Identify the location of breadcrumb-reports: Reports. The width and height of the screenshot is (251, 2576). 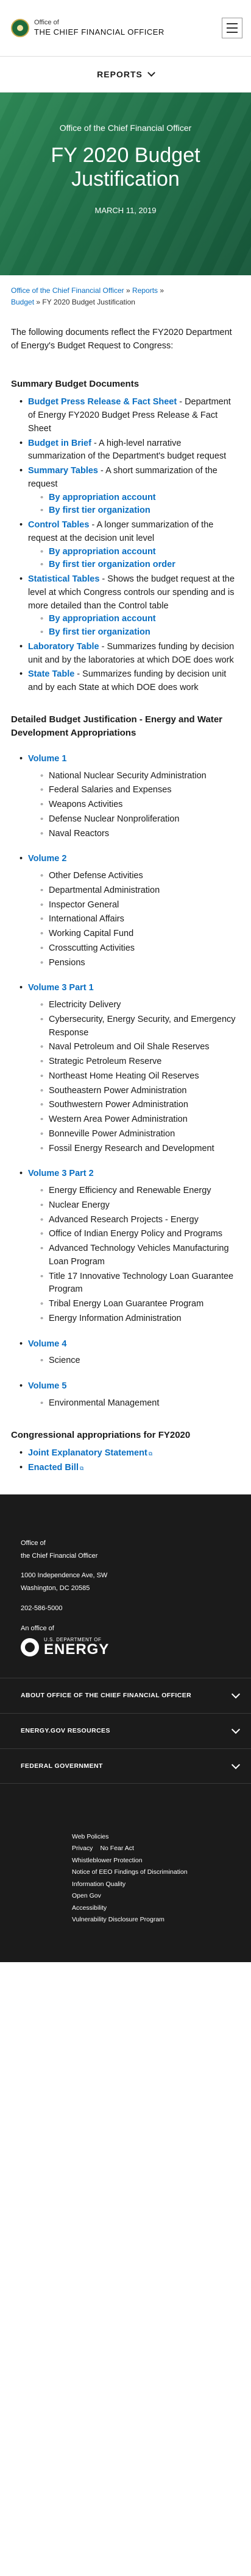
(145, 290).